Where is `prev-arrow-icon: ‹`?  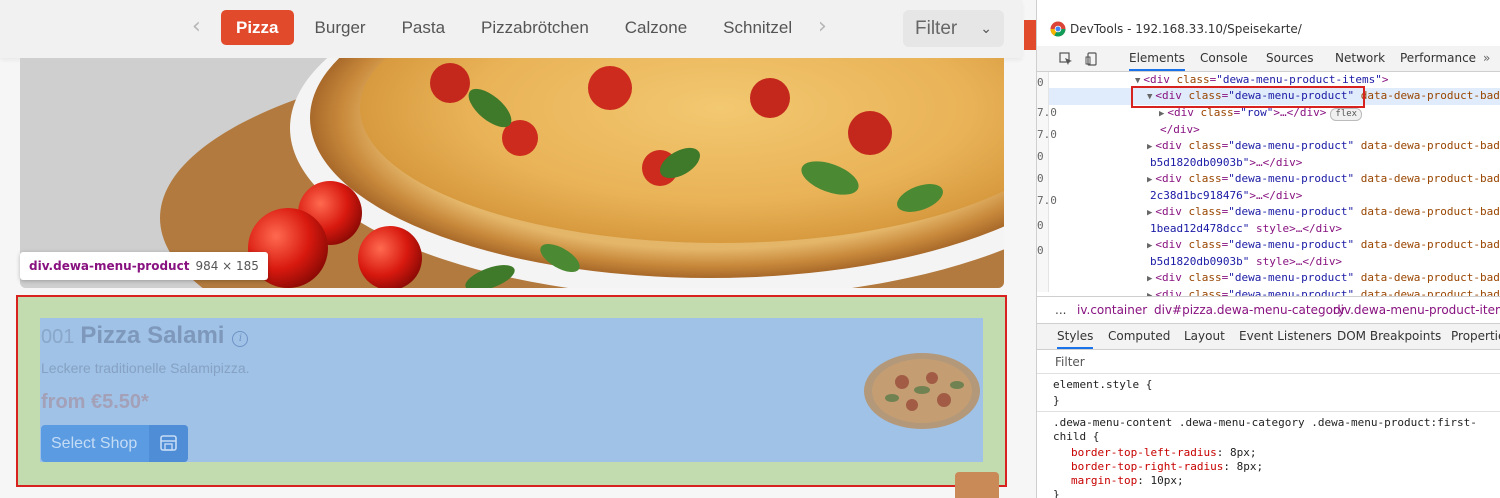 prev-arrow-icon: ‹ is located at coordinates (196, 26).